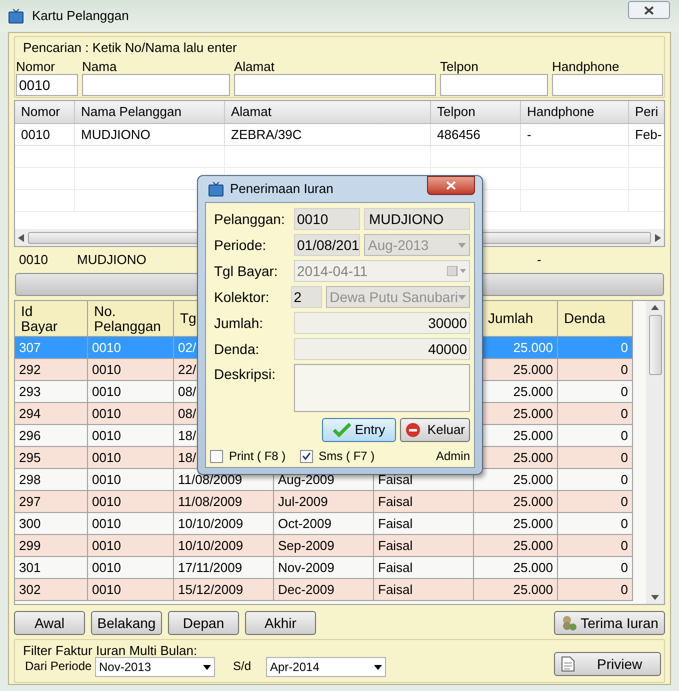 The width and height of the screenshot is (679, 691). What do you see at coordinates (30, 391) in the screenshot?
I see `table-cell-text: 293` at bounding box center [30, 391].